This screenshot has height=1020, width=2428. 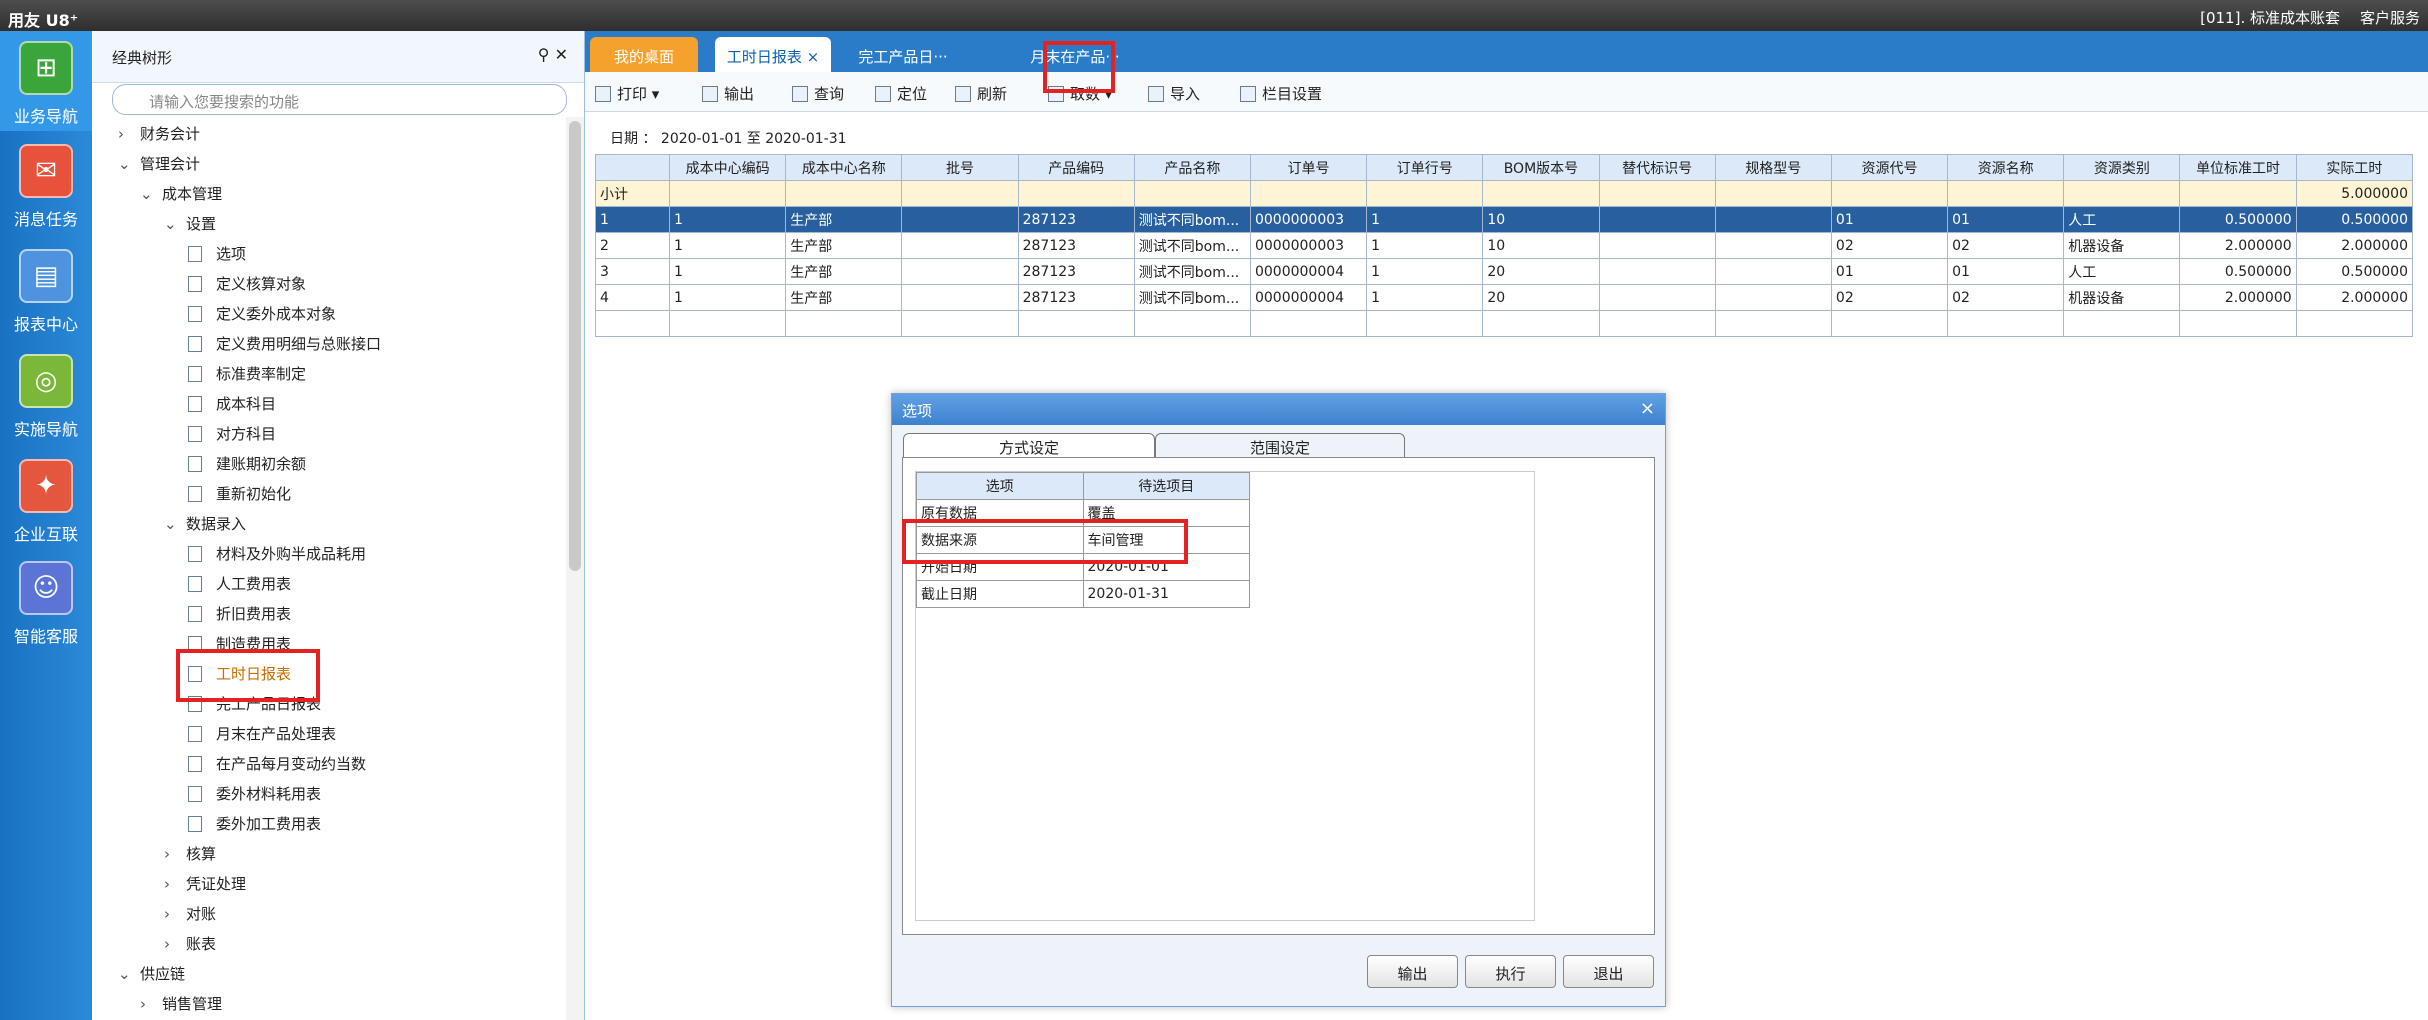 I want to click on column-header: 产品编码, so click(x=1076, y=167).